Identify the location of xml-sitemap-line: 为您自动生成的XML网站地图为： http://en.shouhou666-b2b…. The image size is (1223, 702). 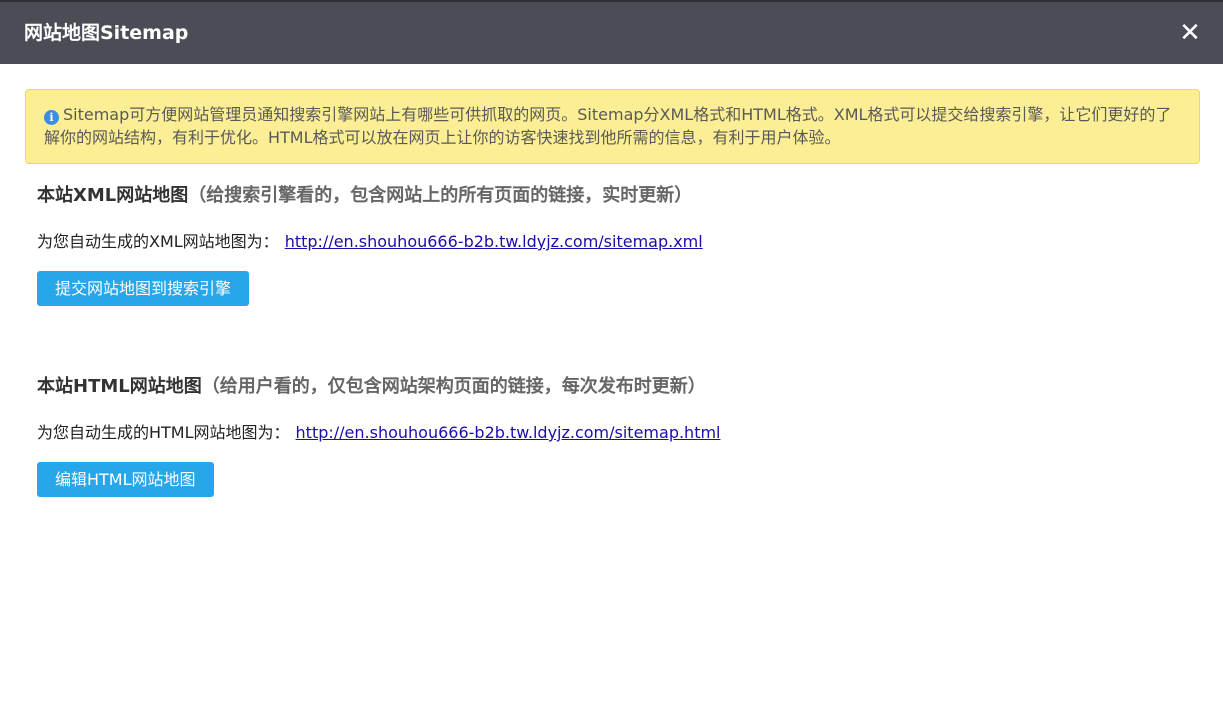
(370, 242).